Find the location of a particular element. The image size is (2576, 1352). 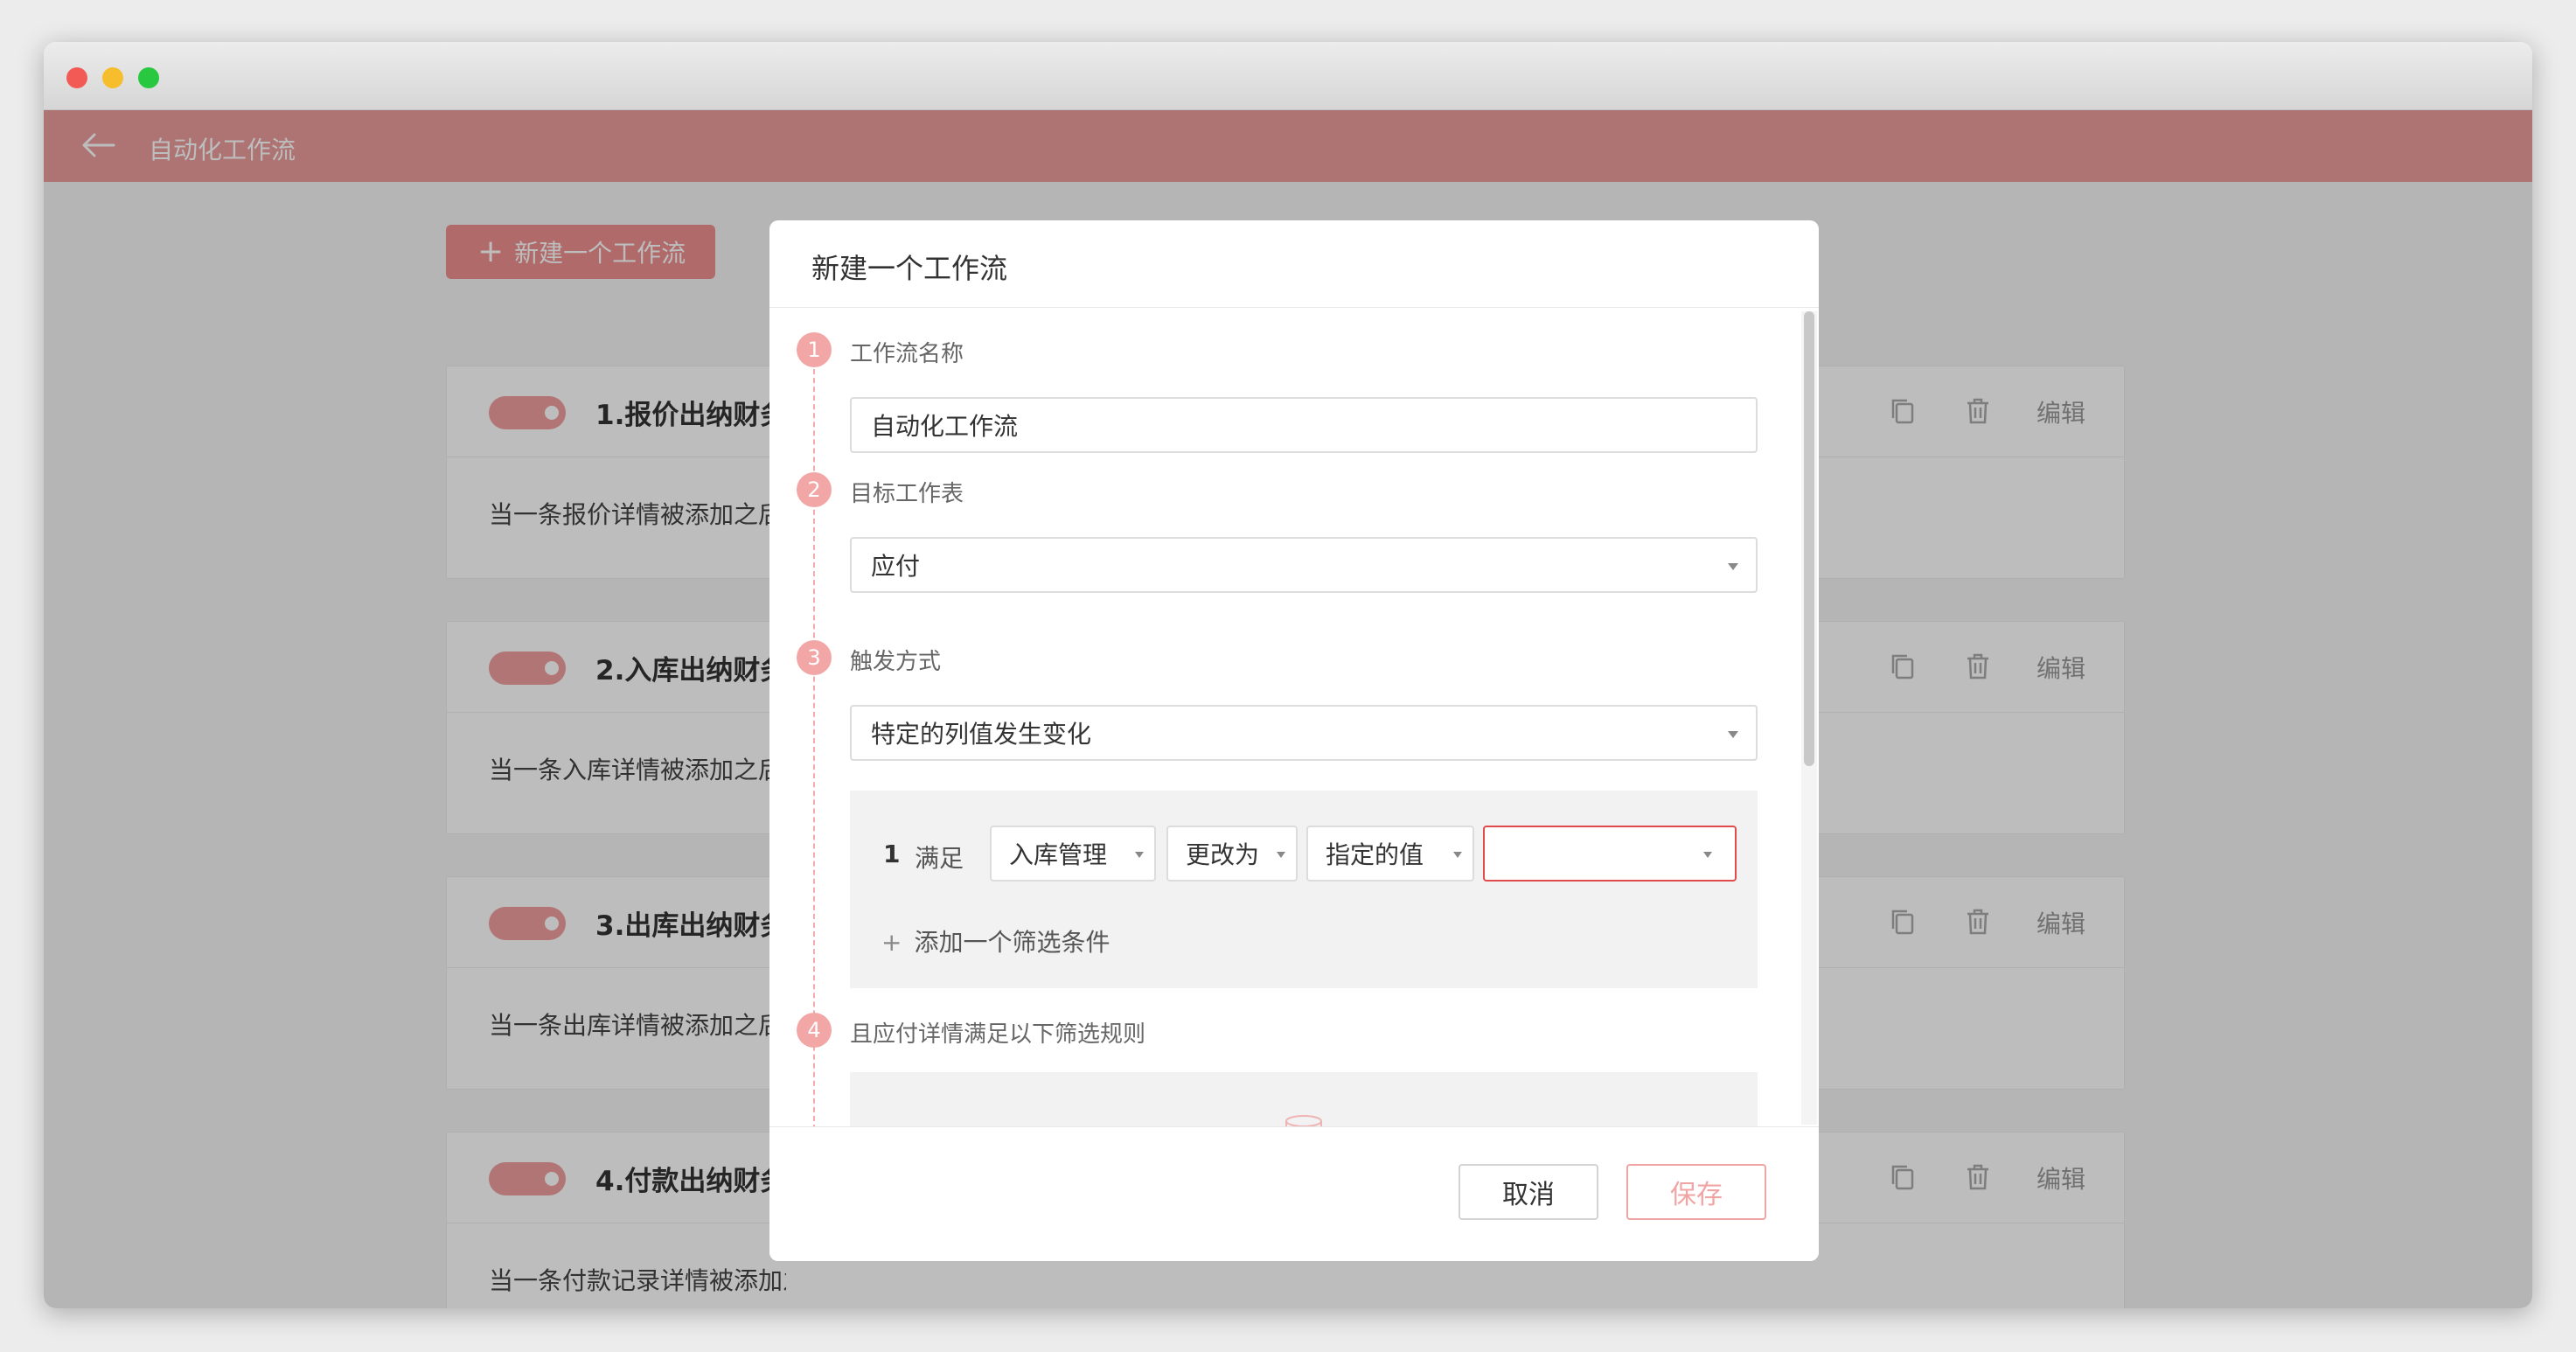

dialog-footer: 取消 保存 is located at coordinates (1294, 1193).